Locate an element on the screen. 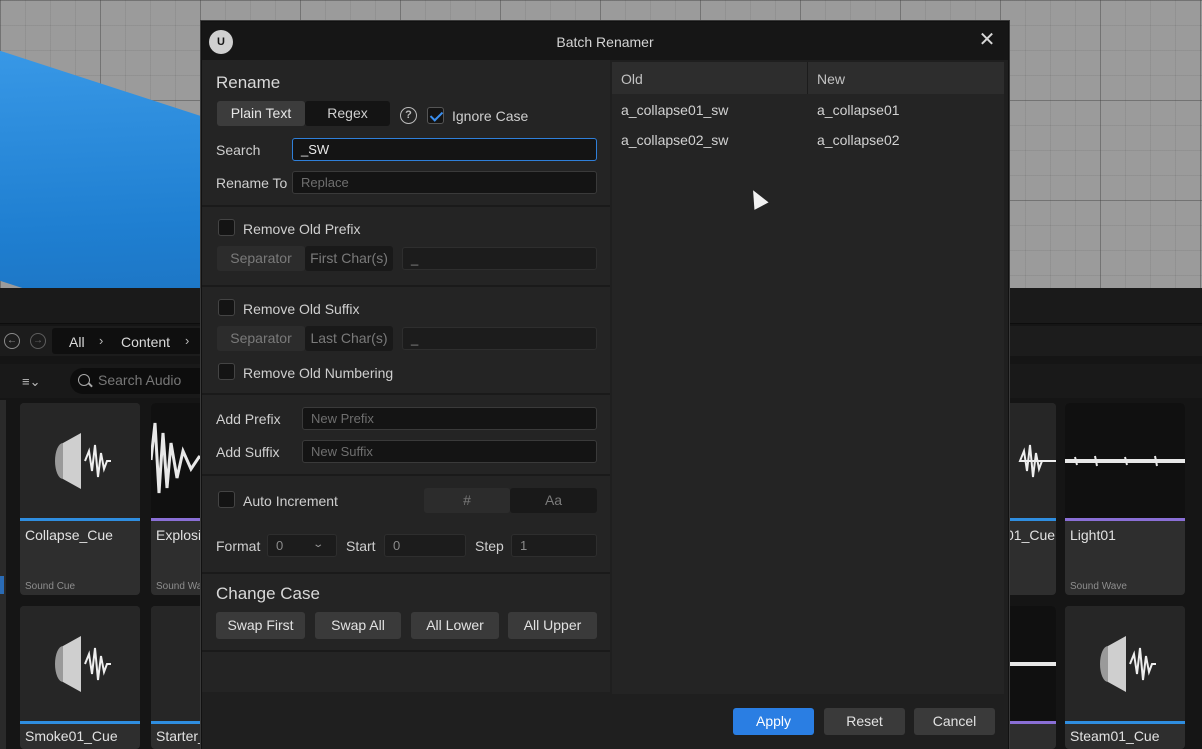 The image size is (1202, 749). format-label: Format is located at coordinates (238, 546).